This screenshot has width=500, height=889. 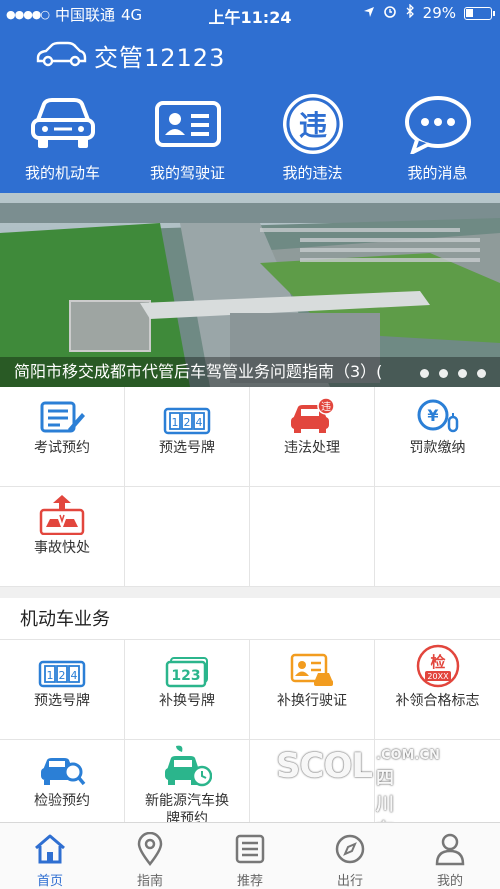 I want to click on quick-nav-my-messages: 我的消息, so click(x=437, y=141).